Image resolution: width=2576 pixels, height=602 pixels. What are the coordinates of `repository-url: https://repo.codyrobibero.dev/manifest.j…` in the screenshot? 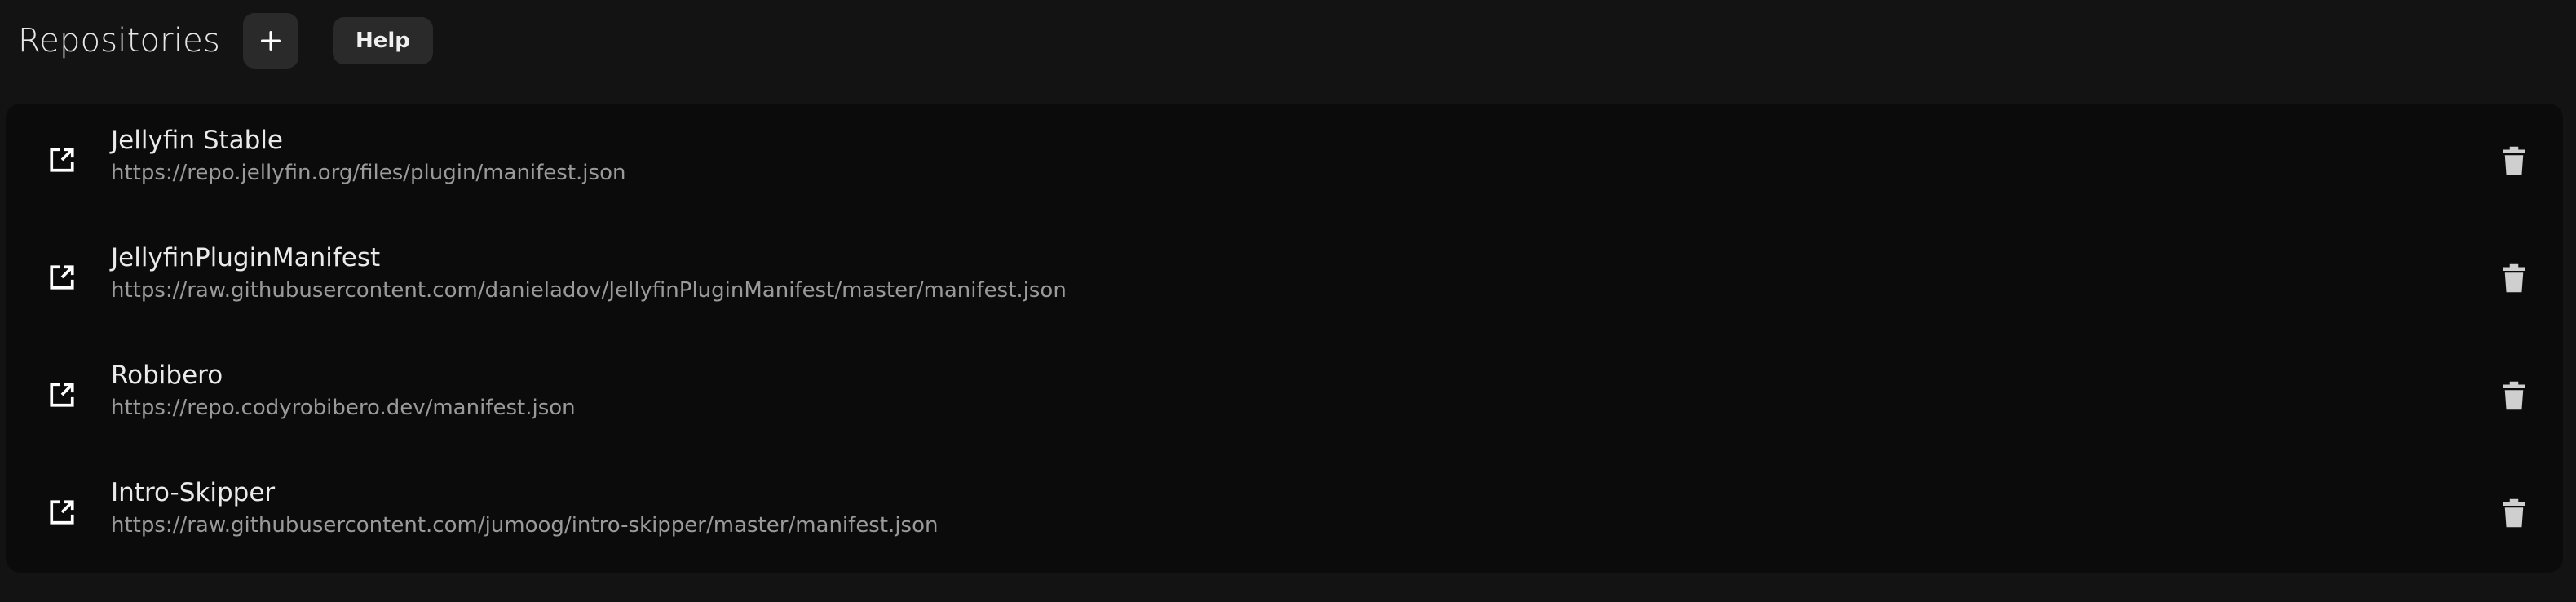 It's located at (343, 408).